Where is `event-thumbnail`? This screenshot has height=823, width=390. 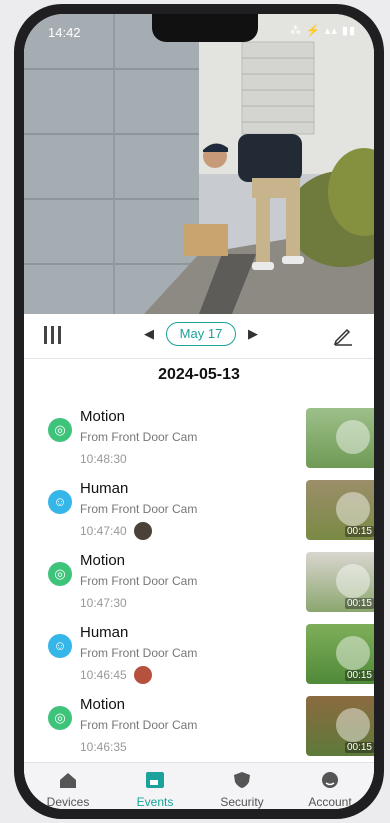 event-thumbnail is located at coordinates (340, 438).